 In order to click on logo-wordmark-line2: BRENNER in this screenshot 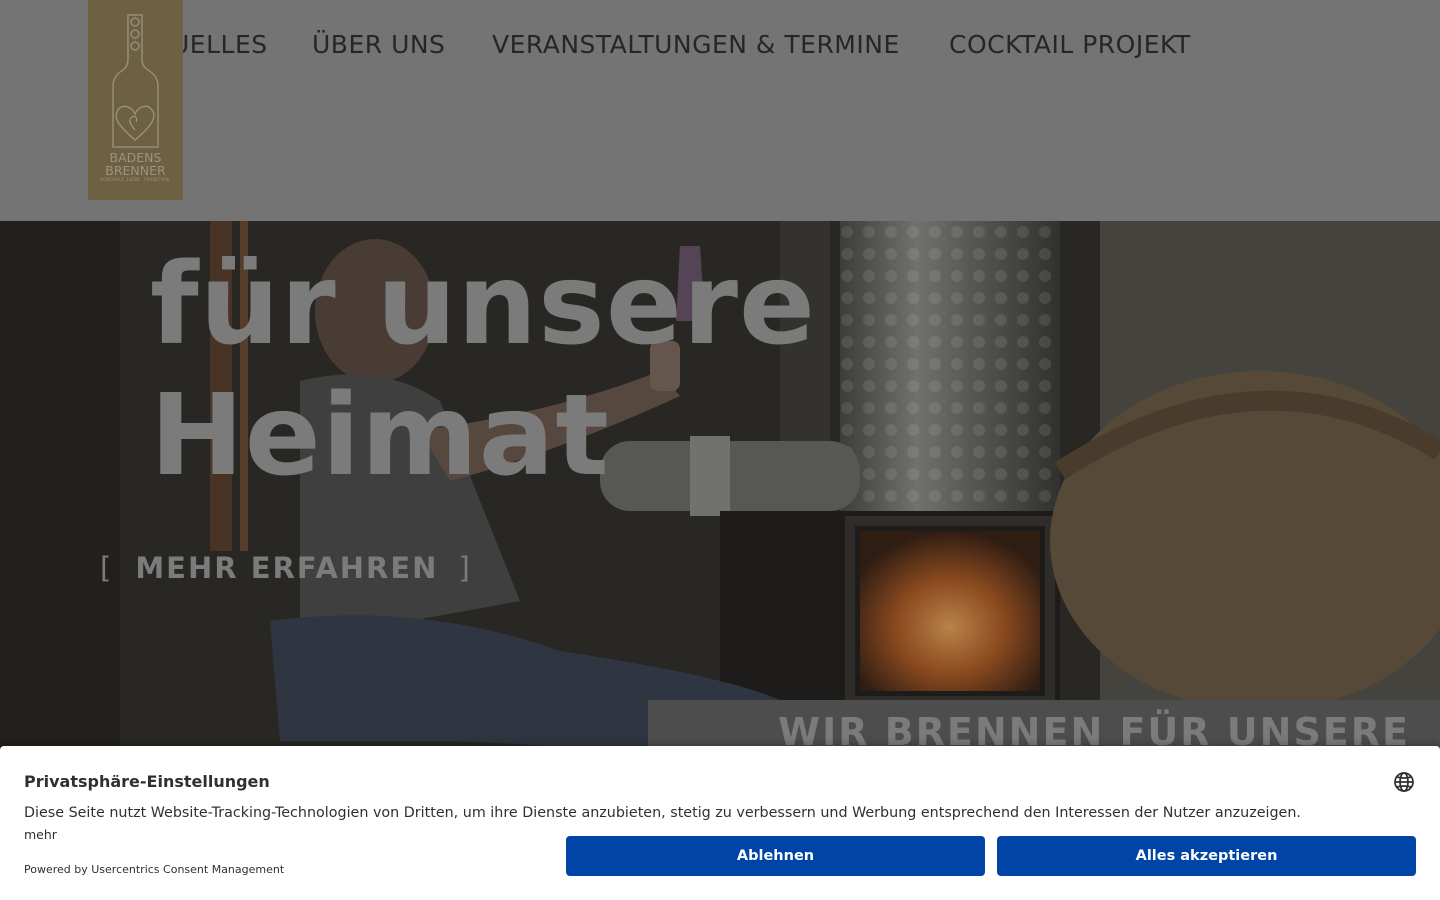, I will do `click(135, 170)`.